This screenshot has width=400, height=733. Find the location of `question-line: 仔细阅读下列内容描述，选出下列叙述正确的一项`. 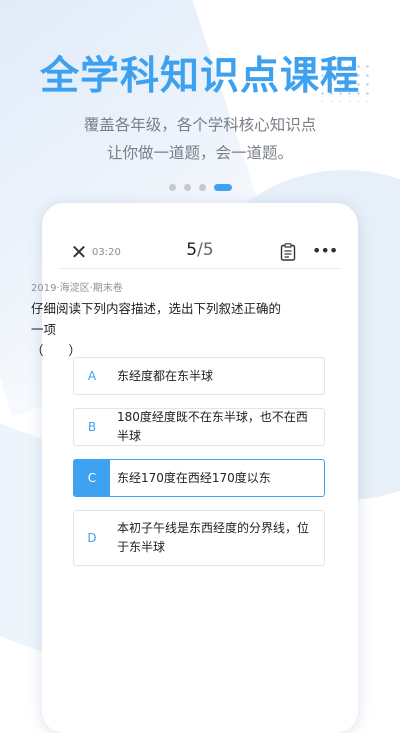

question-line: 仔细阅读下列内容描述，选出下列叙述正确的一项 is located at coordinates (156, 319).